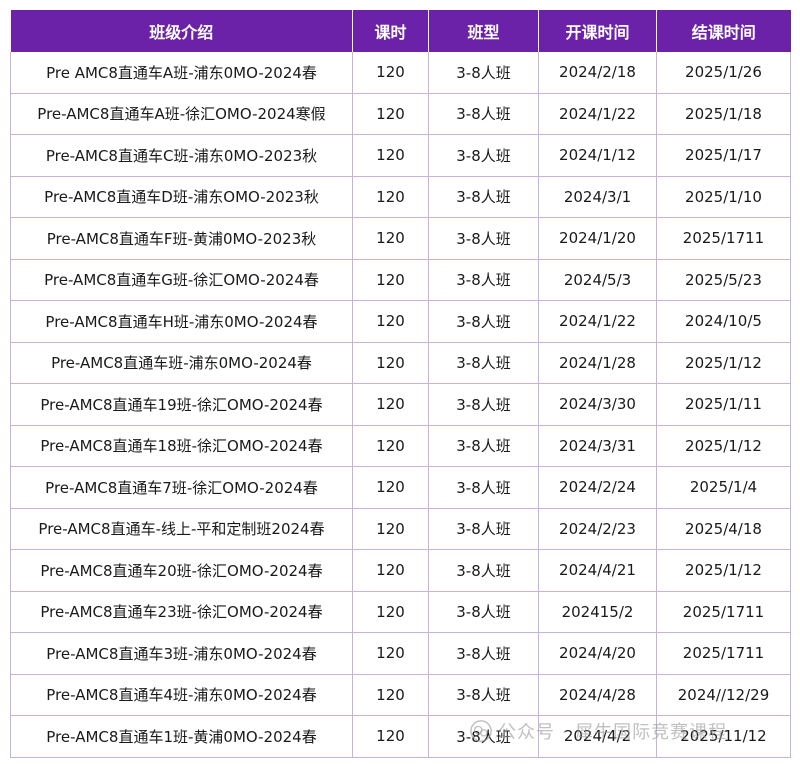  I want to click on start-date-cell: 2024/4/21, so click(597, 570).